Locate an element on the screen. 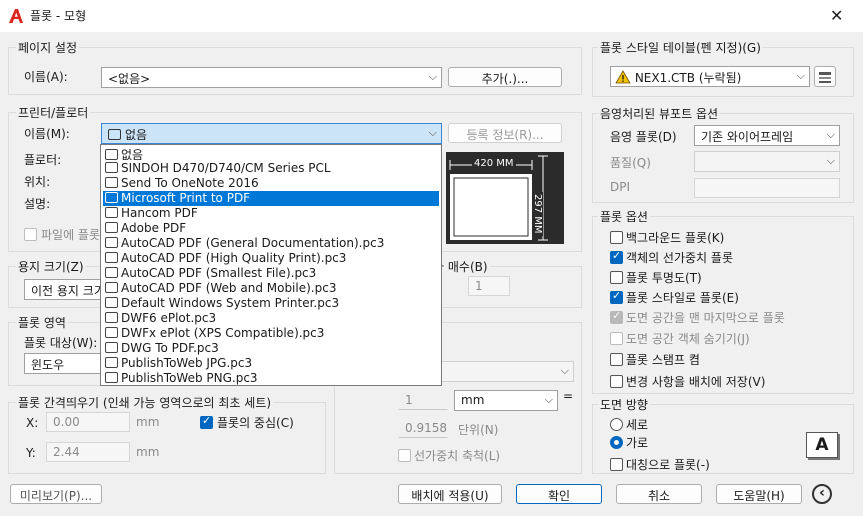 The image size is (863, 516). printer-option-label: DWG To PDF.pc3 is located at coordinates (170, 348).